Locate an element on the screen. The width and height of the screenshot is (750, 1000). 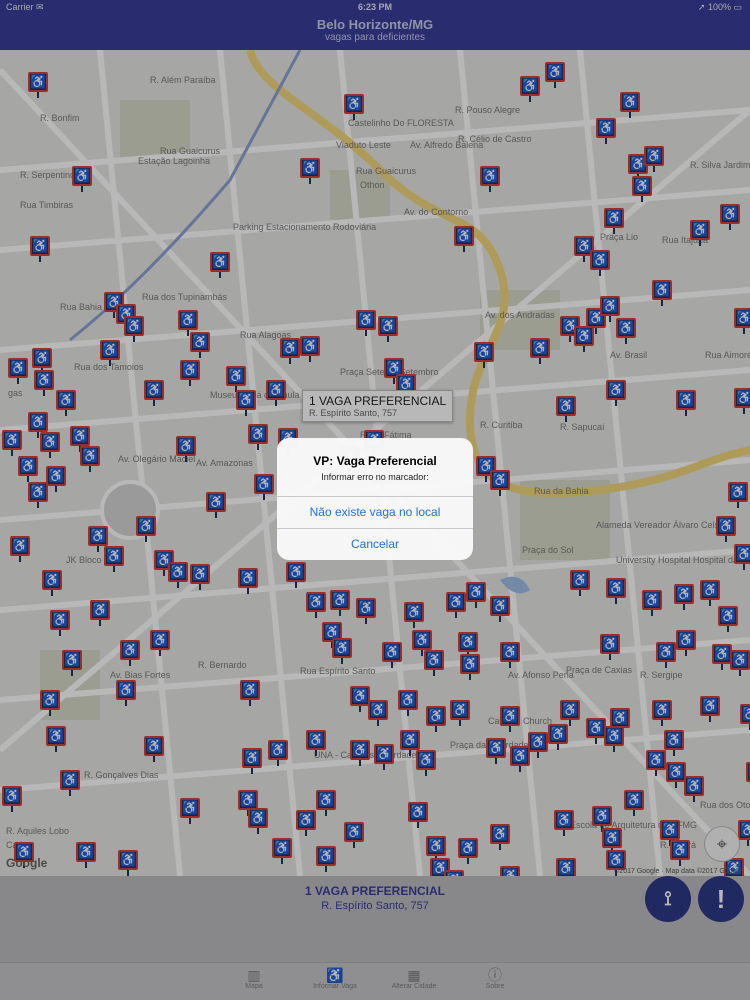
dialog-title: VP: Vaga Preferencial is located at coordinates (375, 461).